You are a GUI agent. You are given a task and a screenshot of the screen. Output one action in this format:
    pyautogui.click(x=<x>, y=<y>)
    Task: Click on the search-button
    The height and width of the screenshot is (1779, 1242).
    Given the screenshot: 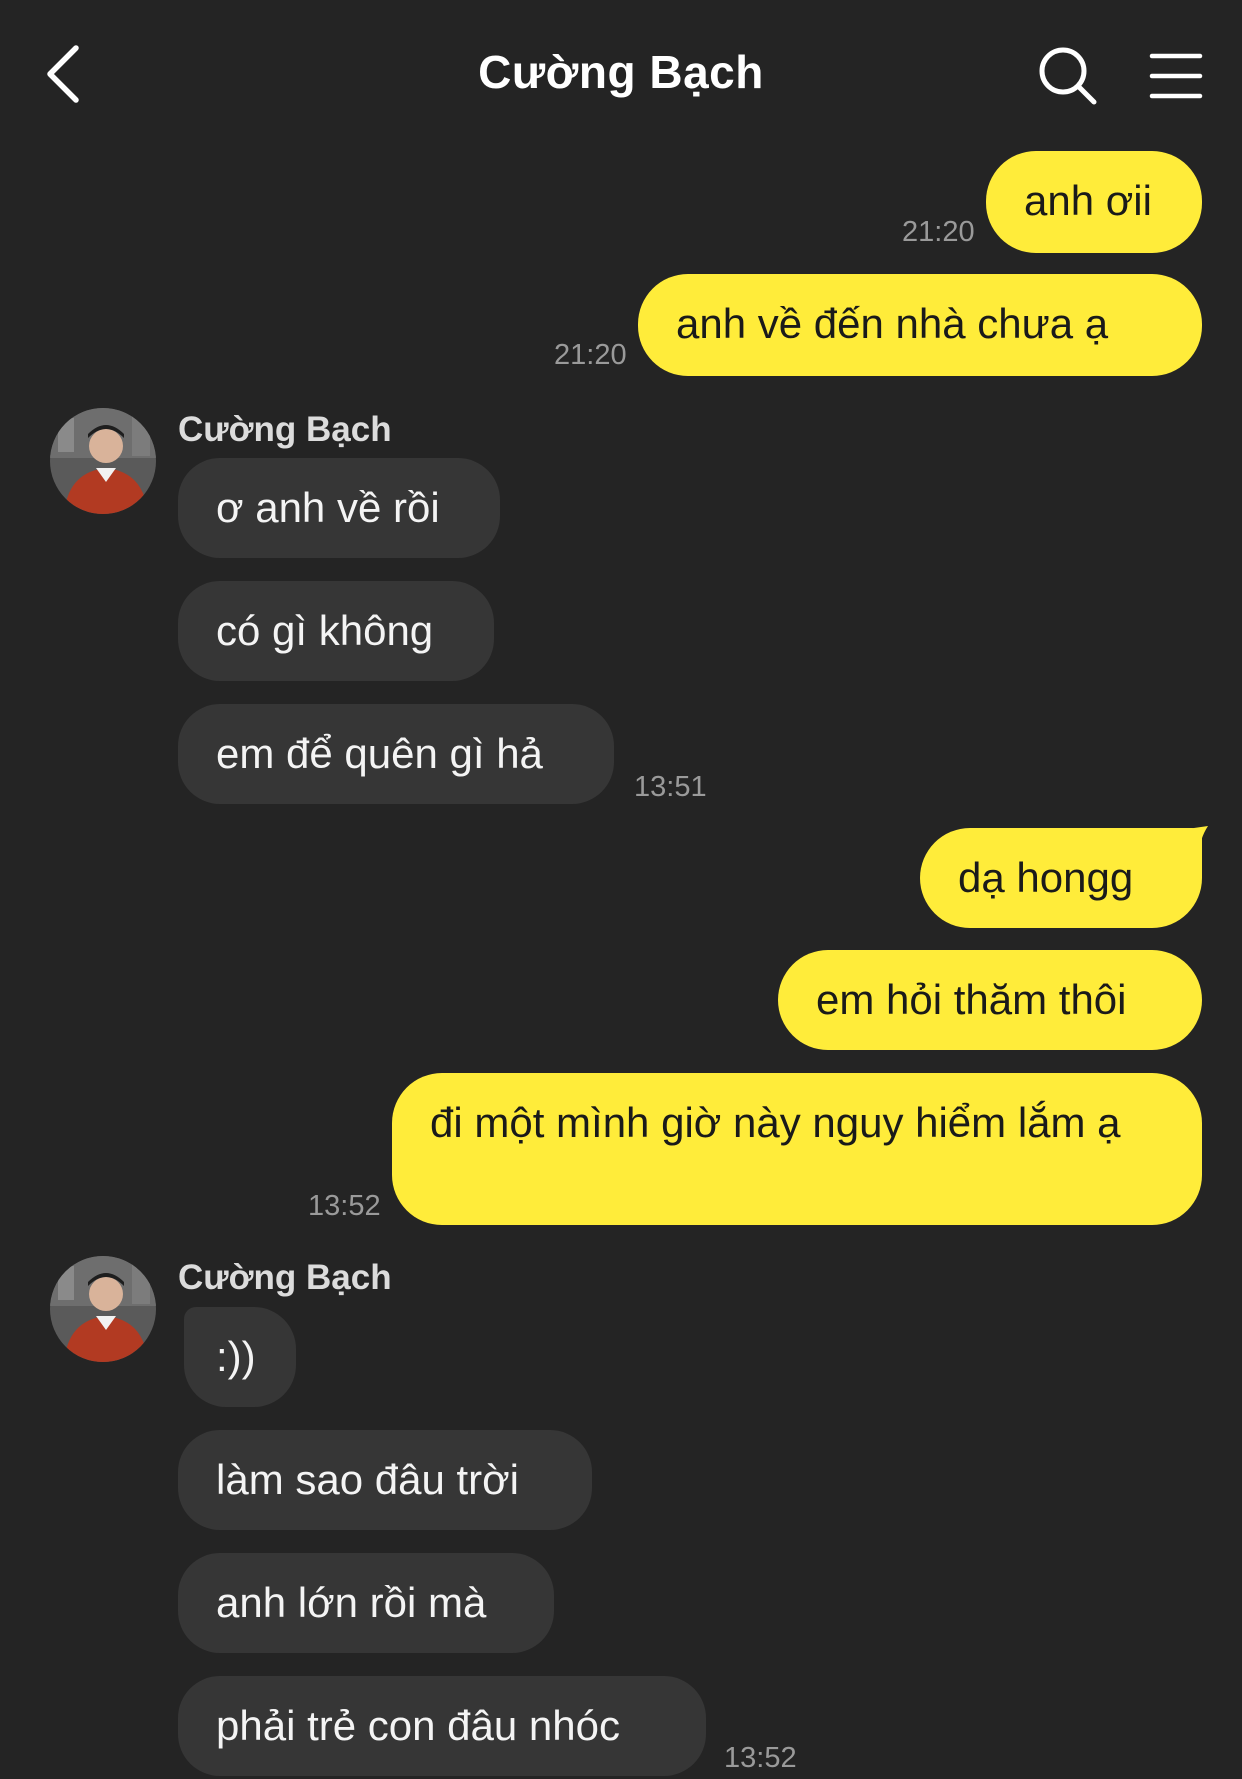 What is the action you would take?
    pyautogui.click(x=1068, y=76)
    